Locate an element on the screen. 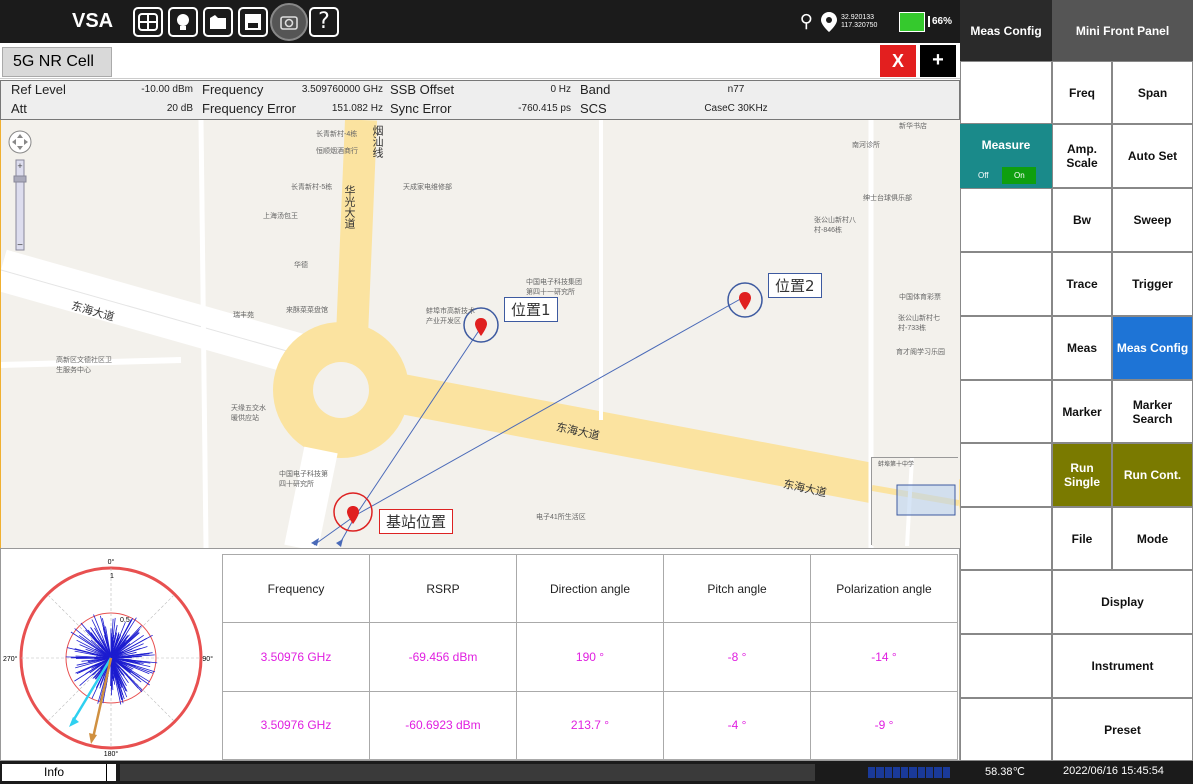 The width and height of the screenshot is (1193, 784). tab-5g-nr-cell: 5G NR Cell is located at coordinates (57, 62).